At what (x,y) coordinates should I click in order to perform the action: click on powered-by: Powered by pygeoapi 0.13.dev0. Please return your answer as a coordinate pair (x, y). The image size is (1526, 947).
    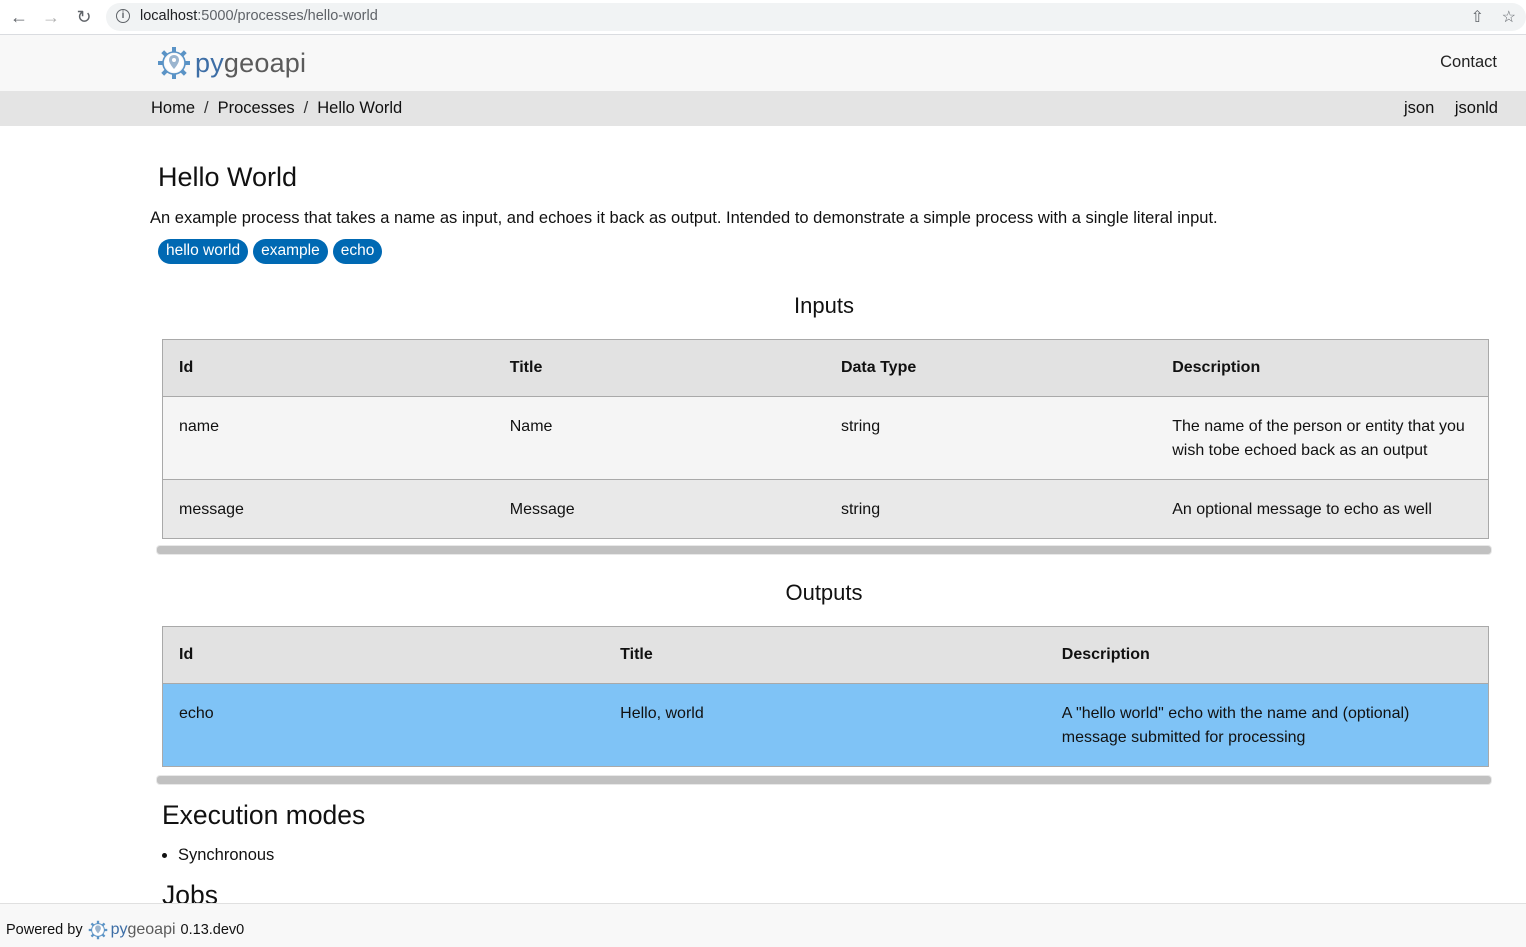
    Looking at the image, I should click on (125, 930).